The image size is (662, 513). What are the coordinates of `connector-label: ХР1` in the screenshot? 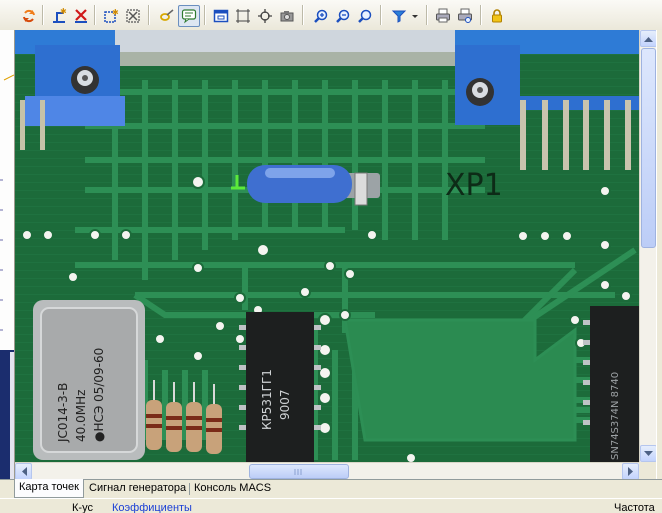 It's located at (474, 185).